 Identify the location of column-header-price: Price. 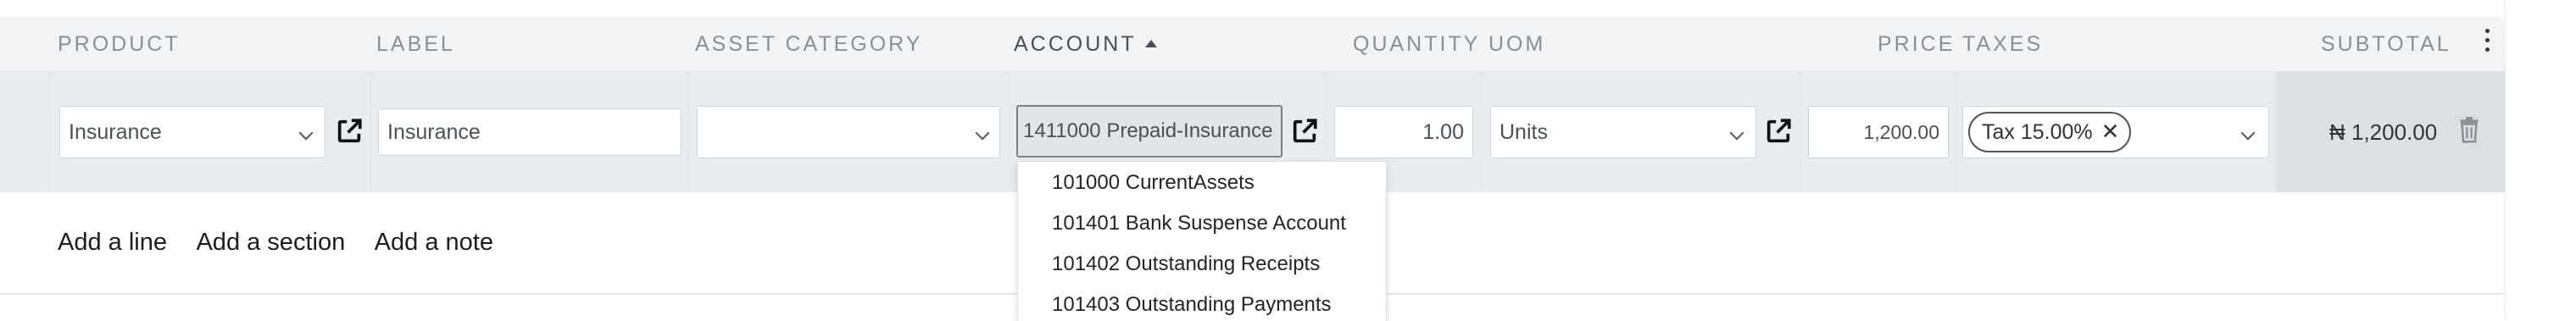
(1916, 44).